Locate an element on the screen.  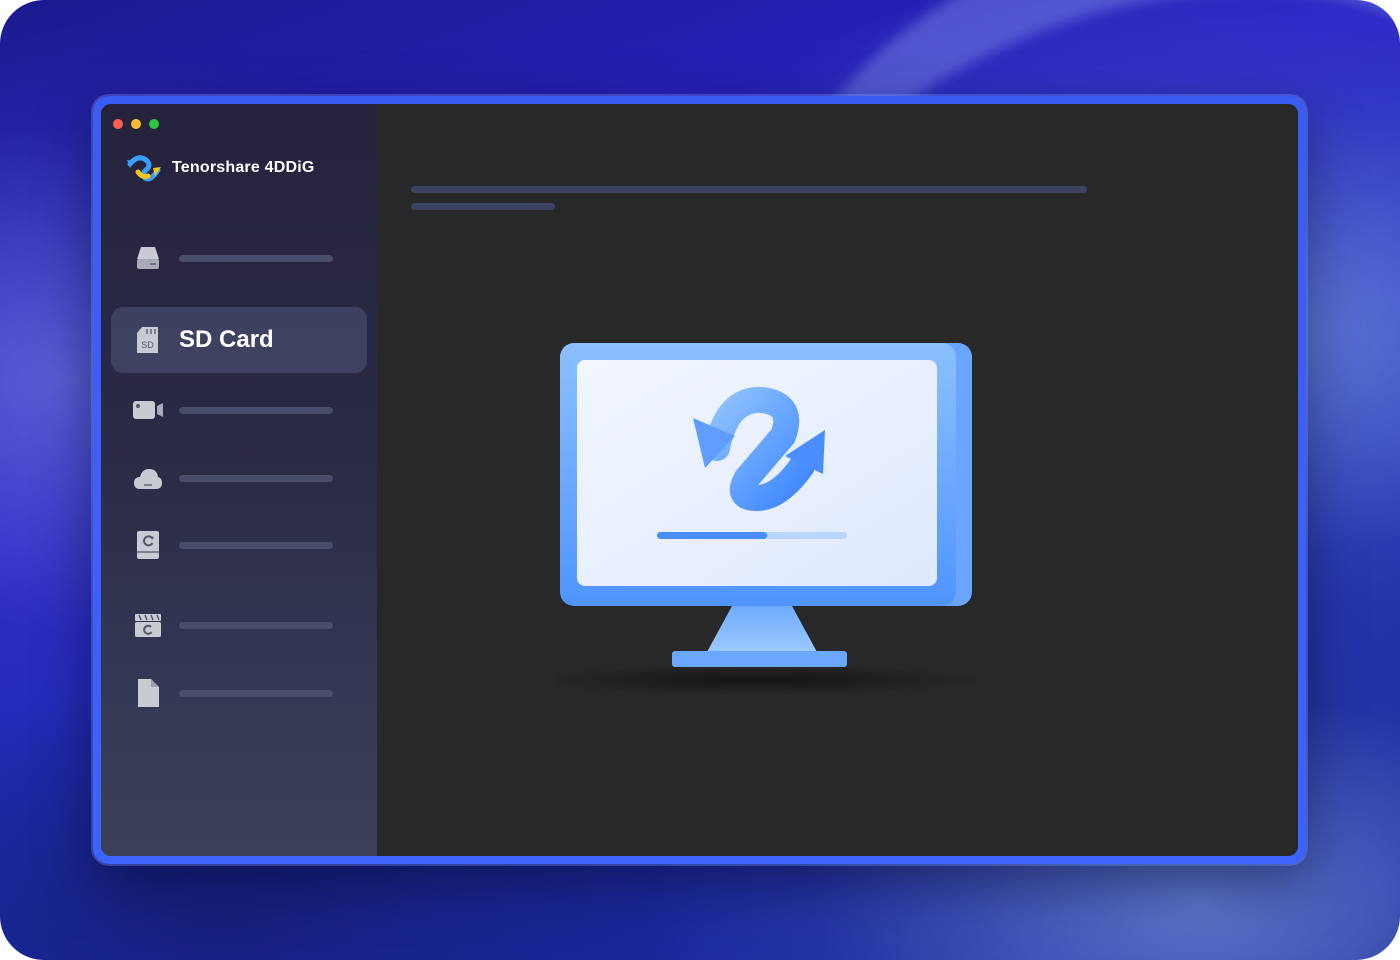
traffic-lights is located at coordinates (136, 124).